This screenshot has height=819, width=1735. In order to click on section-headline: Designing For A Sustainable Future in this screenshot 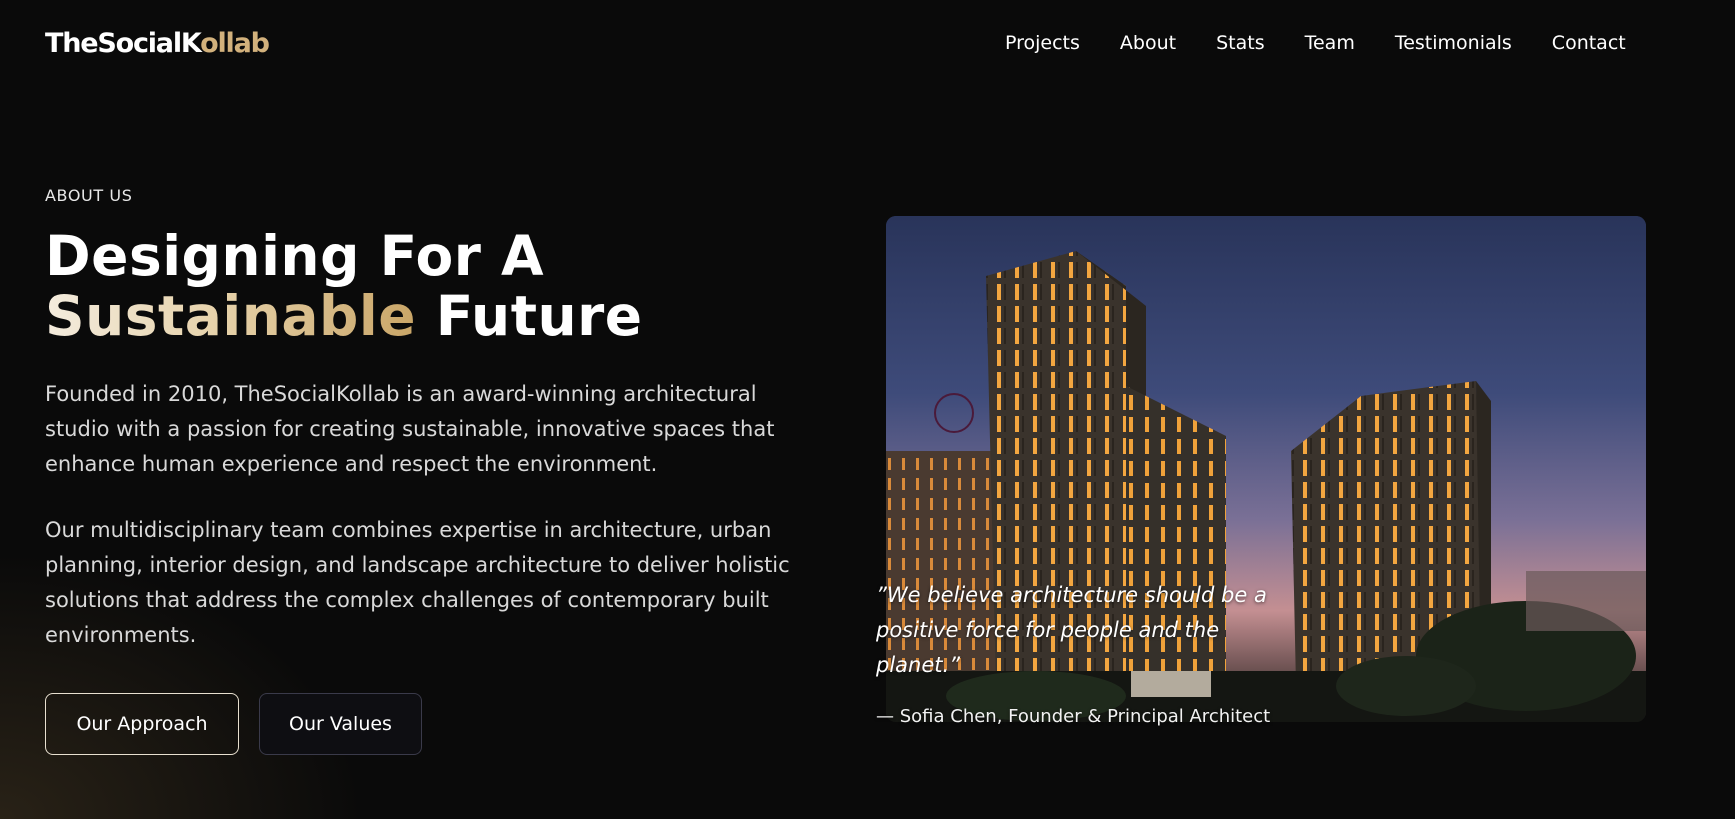, I will do `click(344, 286)`.